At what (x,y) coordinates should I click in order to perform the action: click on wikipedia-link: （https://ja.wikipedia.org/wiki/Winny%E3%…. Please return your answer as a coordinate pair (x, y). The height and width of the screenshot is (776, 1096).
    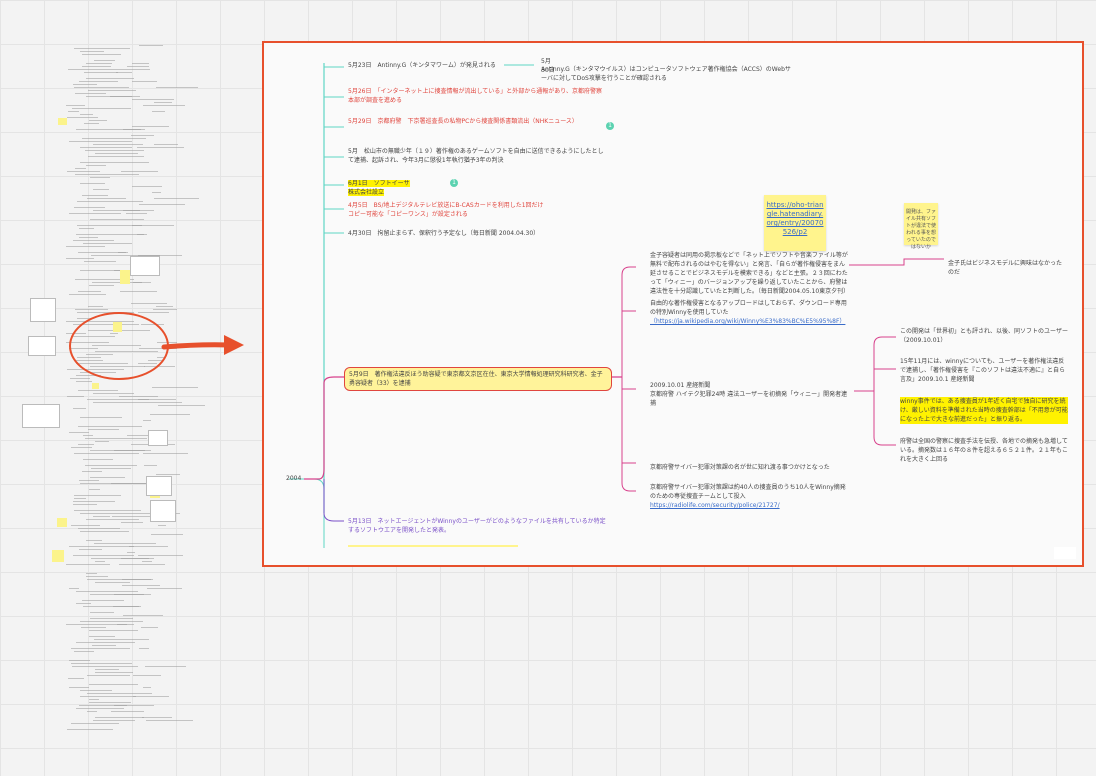
    Looking at the image, I should click on (747, 321).